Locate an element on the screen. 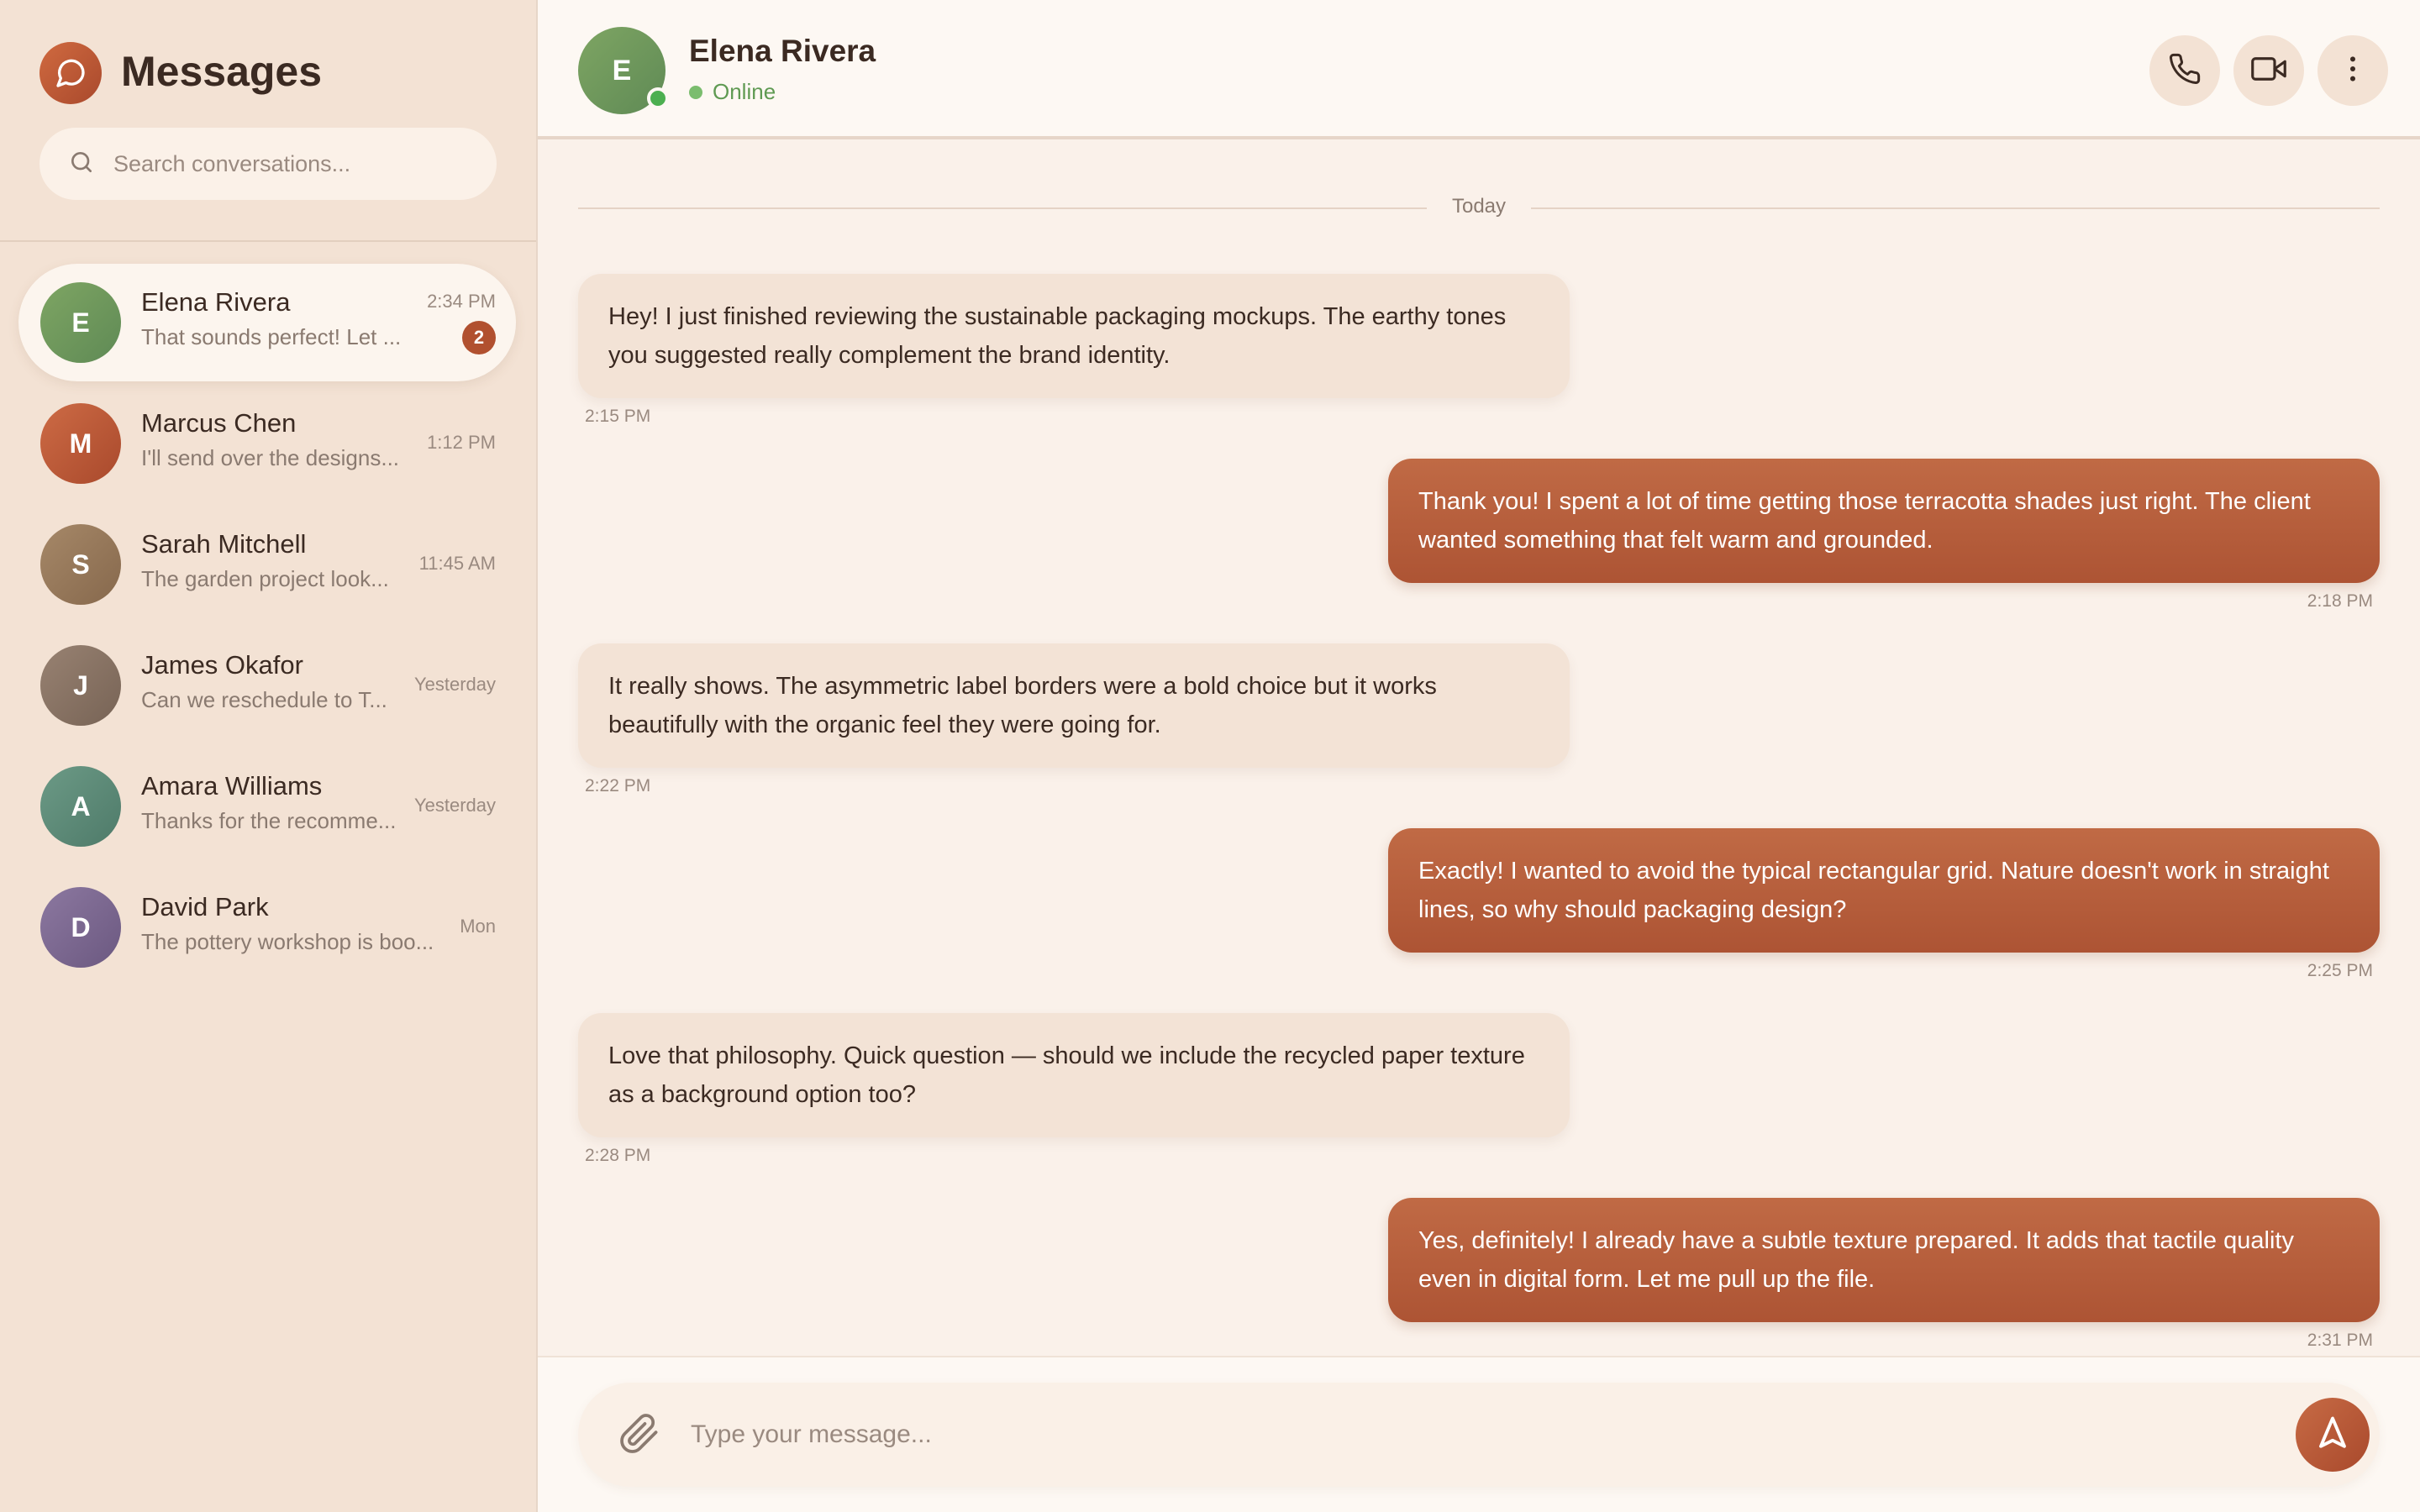  video-icon is located at coordinates (2268, 71).